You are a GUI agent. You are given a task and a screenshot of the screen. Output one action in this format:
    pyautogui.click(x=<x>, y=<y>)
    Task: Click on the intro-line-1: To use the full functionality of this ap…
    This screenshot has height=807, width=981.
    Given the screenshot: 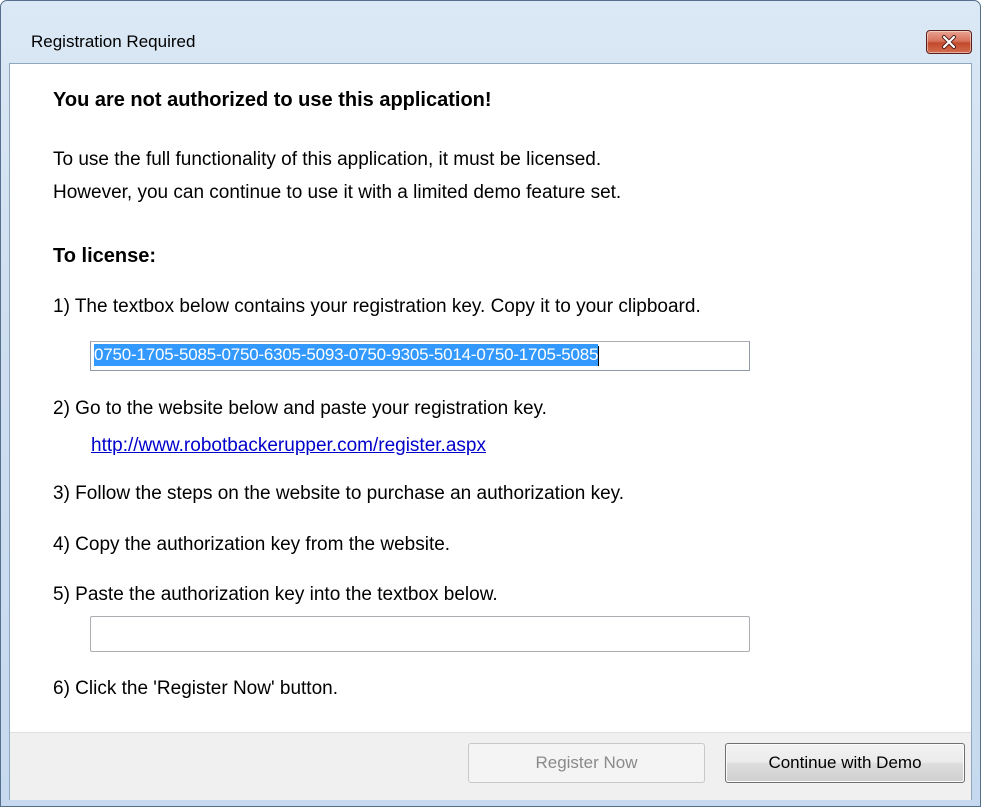 What is the action you would take?
    pyautogui.click(x=327, y=159)
    